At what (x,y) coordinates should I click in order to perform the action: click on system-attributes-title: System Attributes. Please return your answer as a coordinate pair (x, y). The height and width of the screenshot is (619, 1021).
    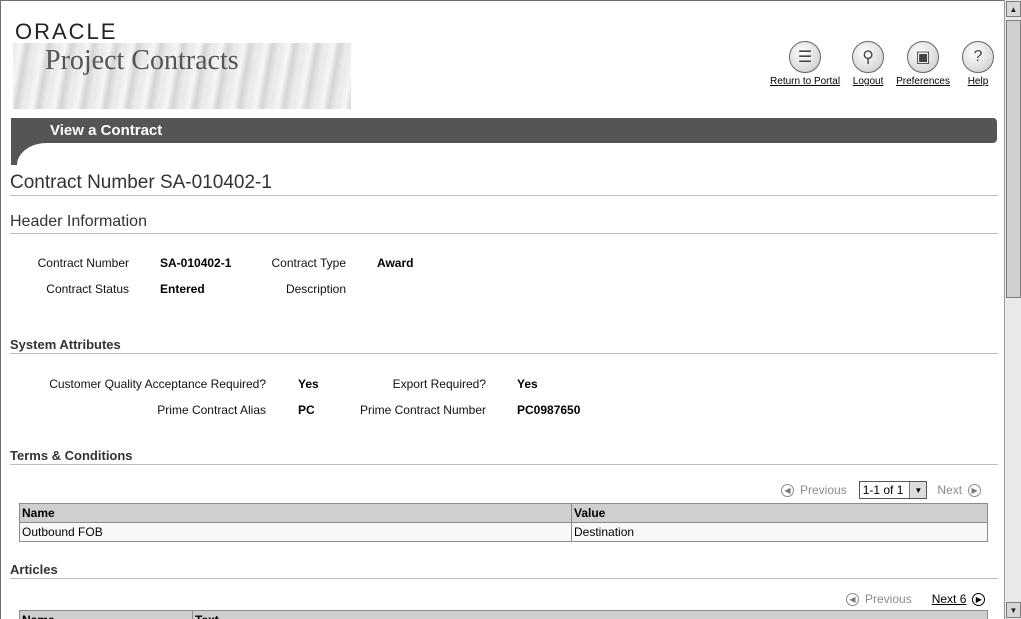
    Looking at the image, I should click on (65, 344).